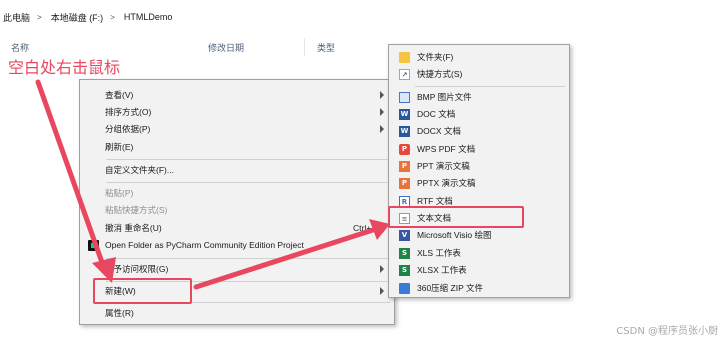 Image resolution: width=726 pixels, height=343 pixels. I want to click on arrow-to-text-document-line, so click(286, 258).